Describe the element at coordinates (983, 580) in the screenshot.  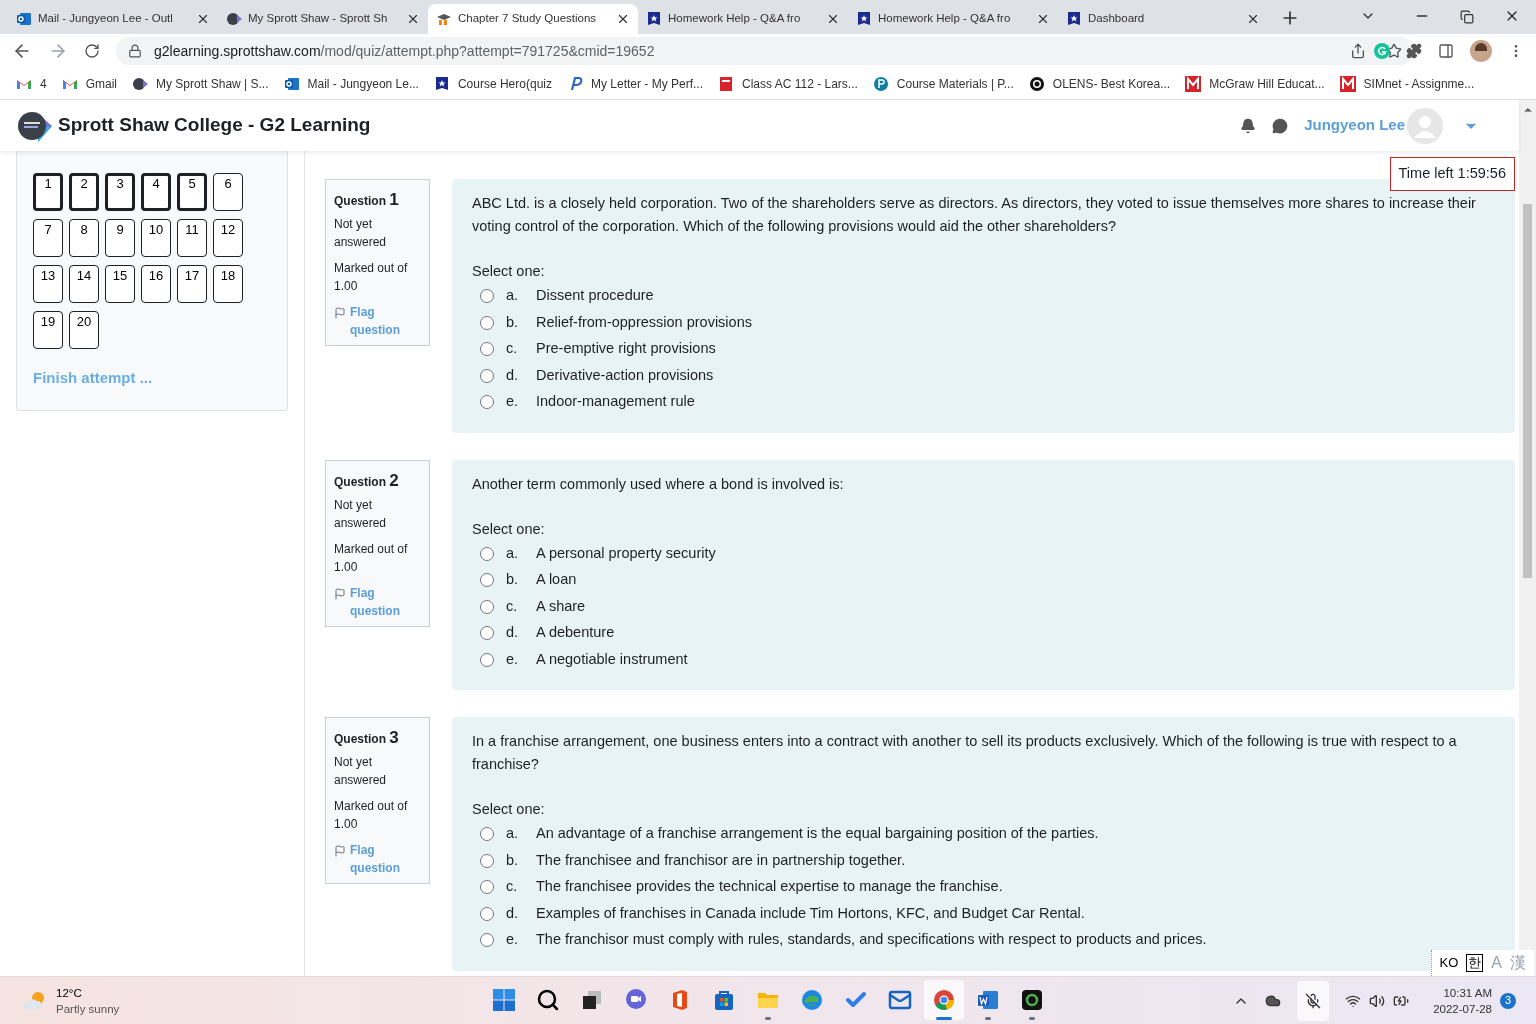
I see `answer-option: b. A loan` at that location.